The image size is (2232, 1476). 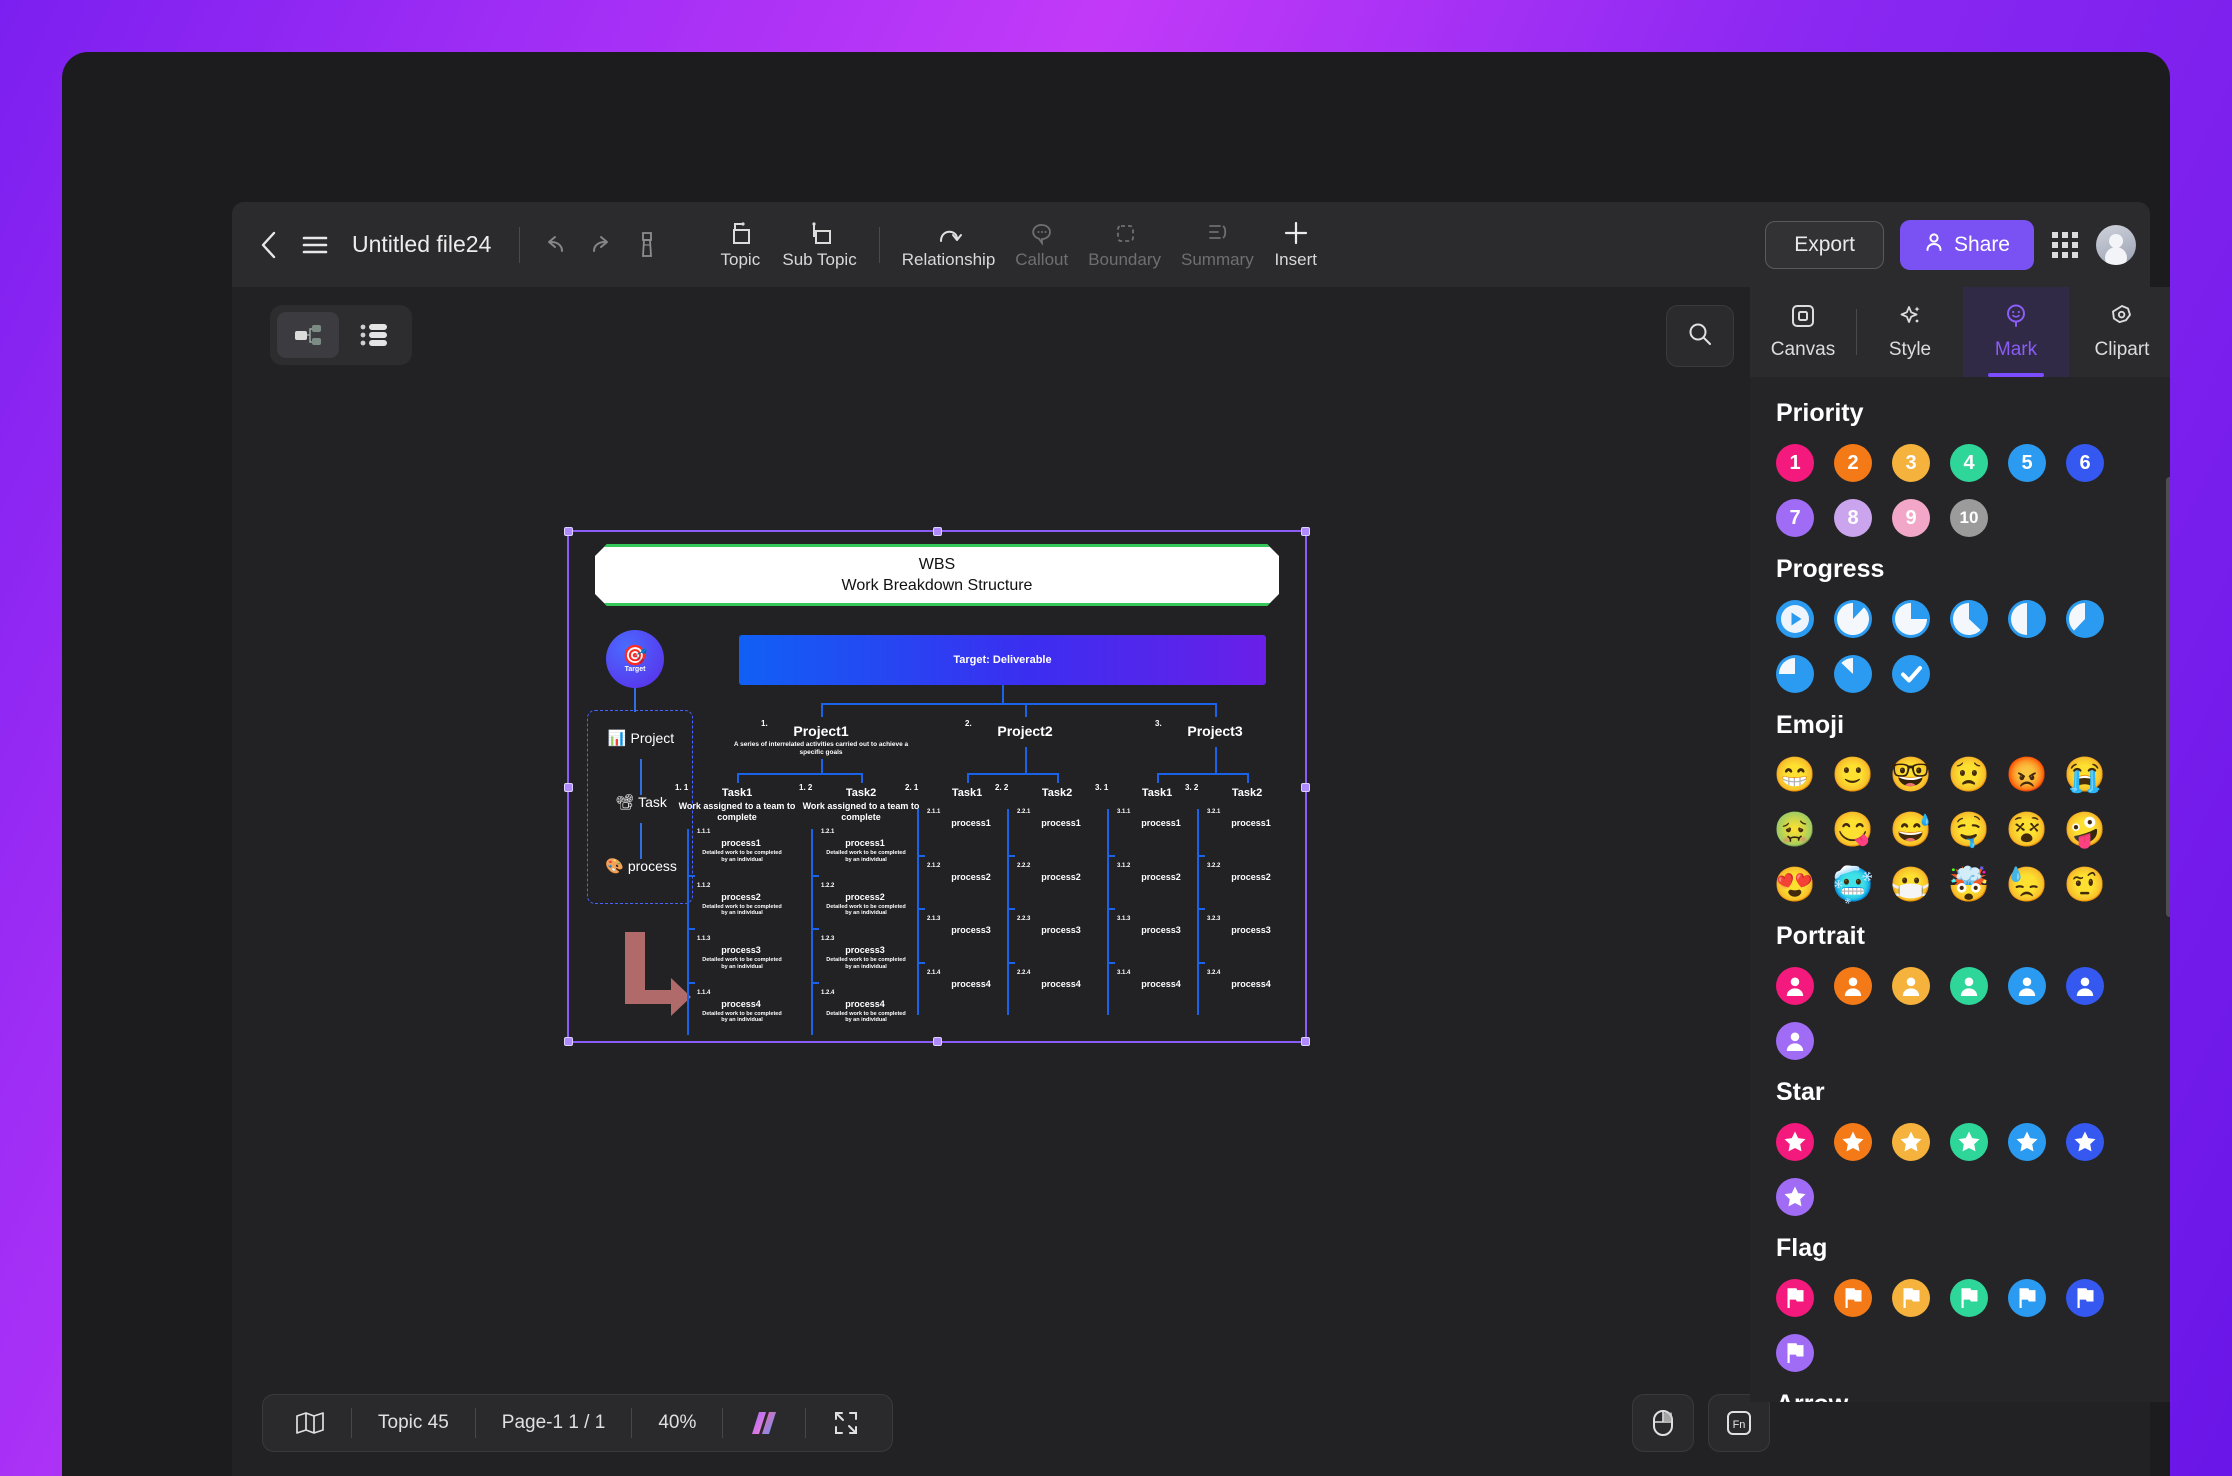 What do you see at coordinates (1795, 518) in the screenshot?
I see `priority-mark-7: 7` at bounding box center [1795, 518].